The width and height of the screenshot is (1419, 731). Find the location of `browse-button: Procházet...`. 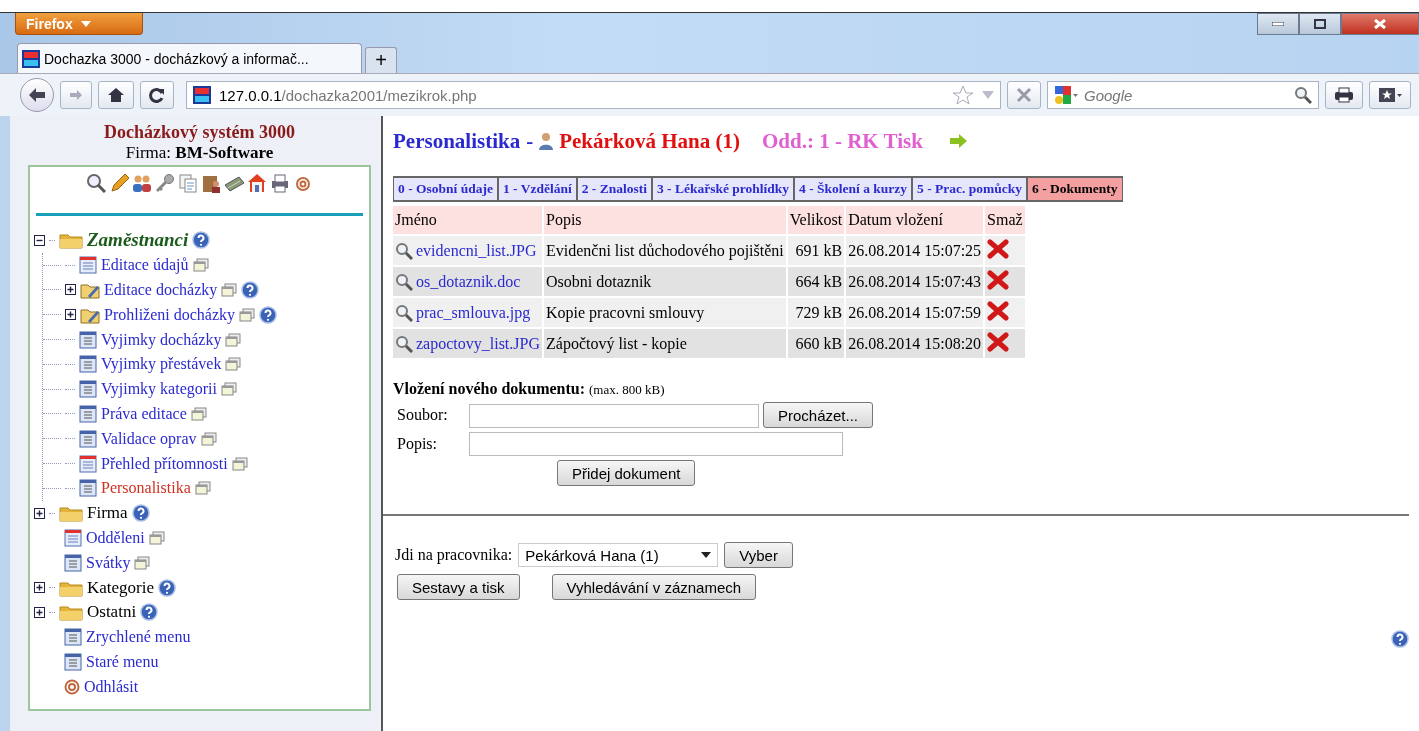

browse-button: Procházet... is located at coordinates (818, 415).